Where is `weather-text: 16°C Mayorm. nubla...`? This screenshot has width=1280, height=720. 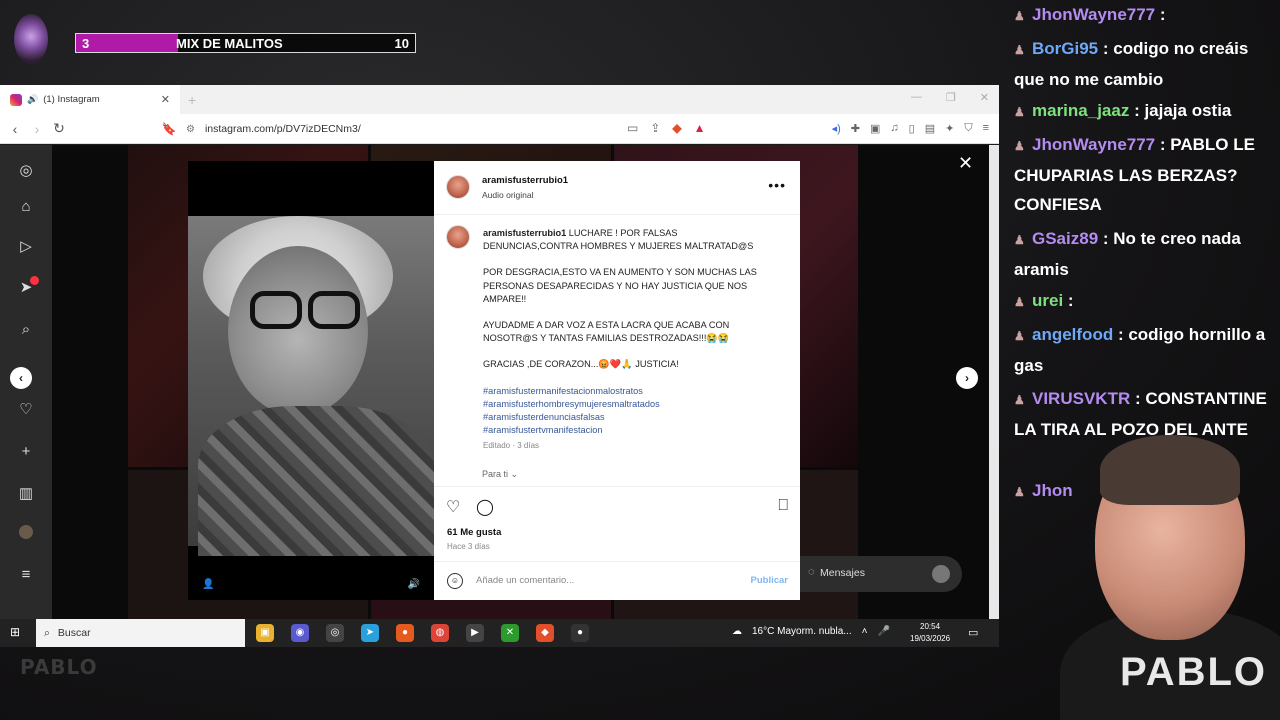 weather-text: 16°C Mayorm. nubla... is located at coordinates (802, 631).